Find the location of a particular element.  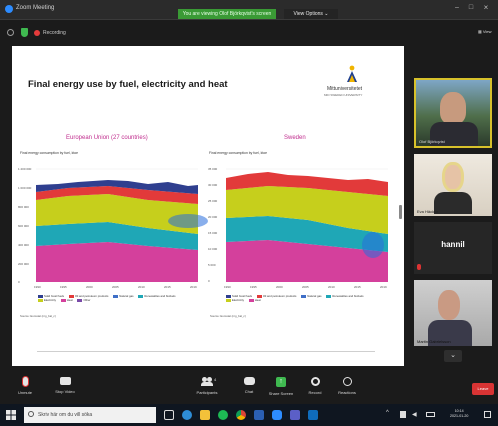

info-icon is located at coordinates (10, 32).